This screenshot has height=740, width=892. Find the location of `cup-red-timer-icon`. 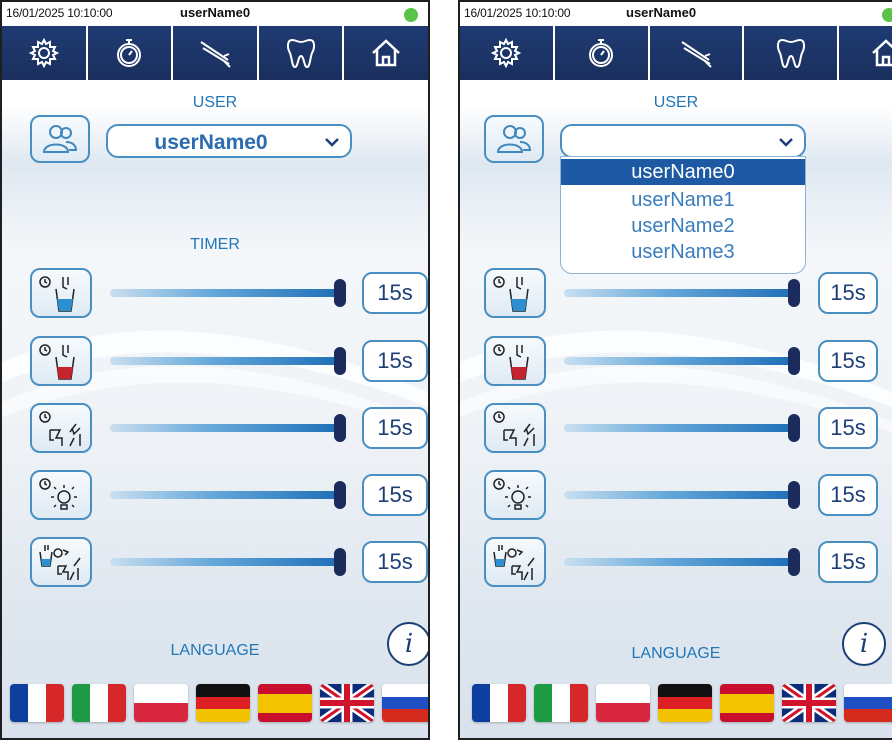

cup-red-timer-icon is located at coordinates (511, 362).